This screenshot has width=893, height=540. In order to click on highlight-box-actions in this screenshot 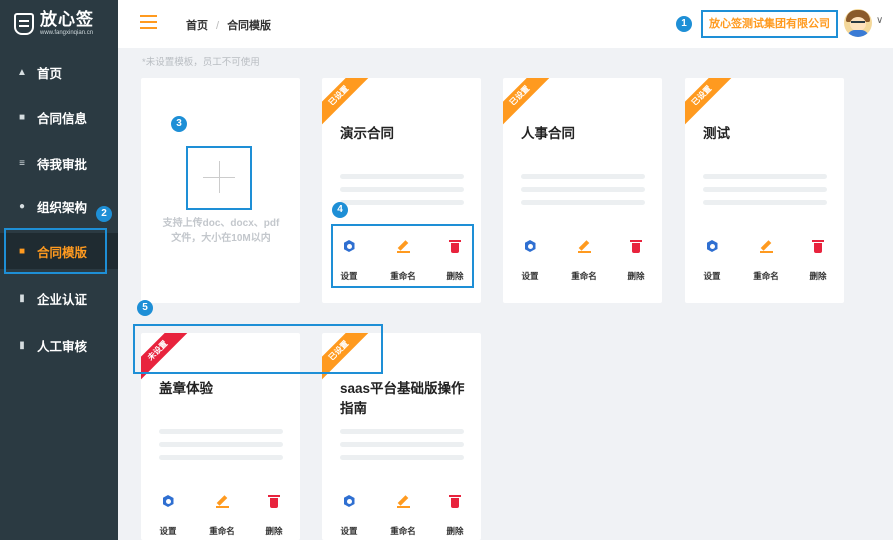, I will do `click(402, 256)`.